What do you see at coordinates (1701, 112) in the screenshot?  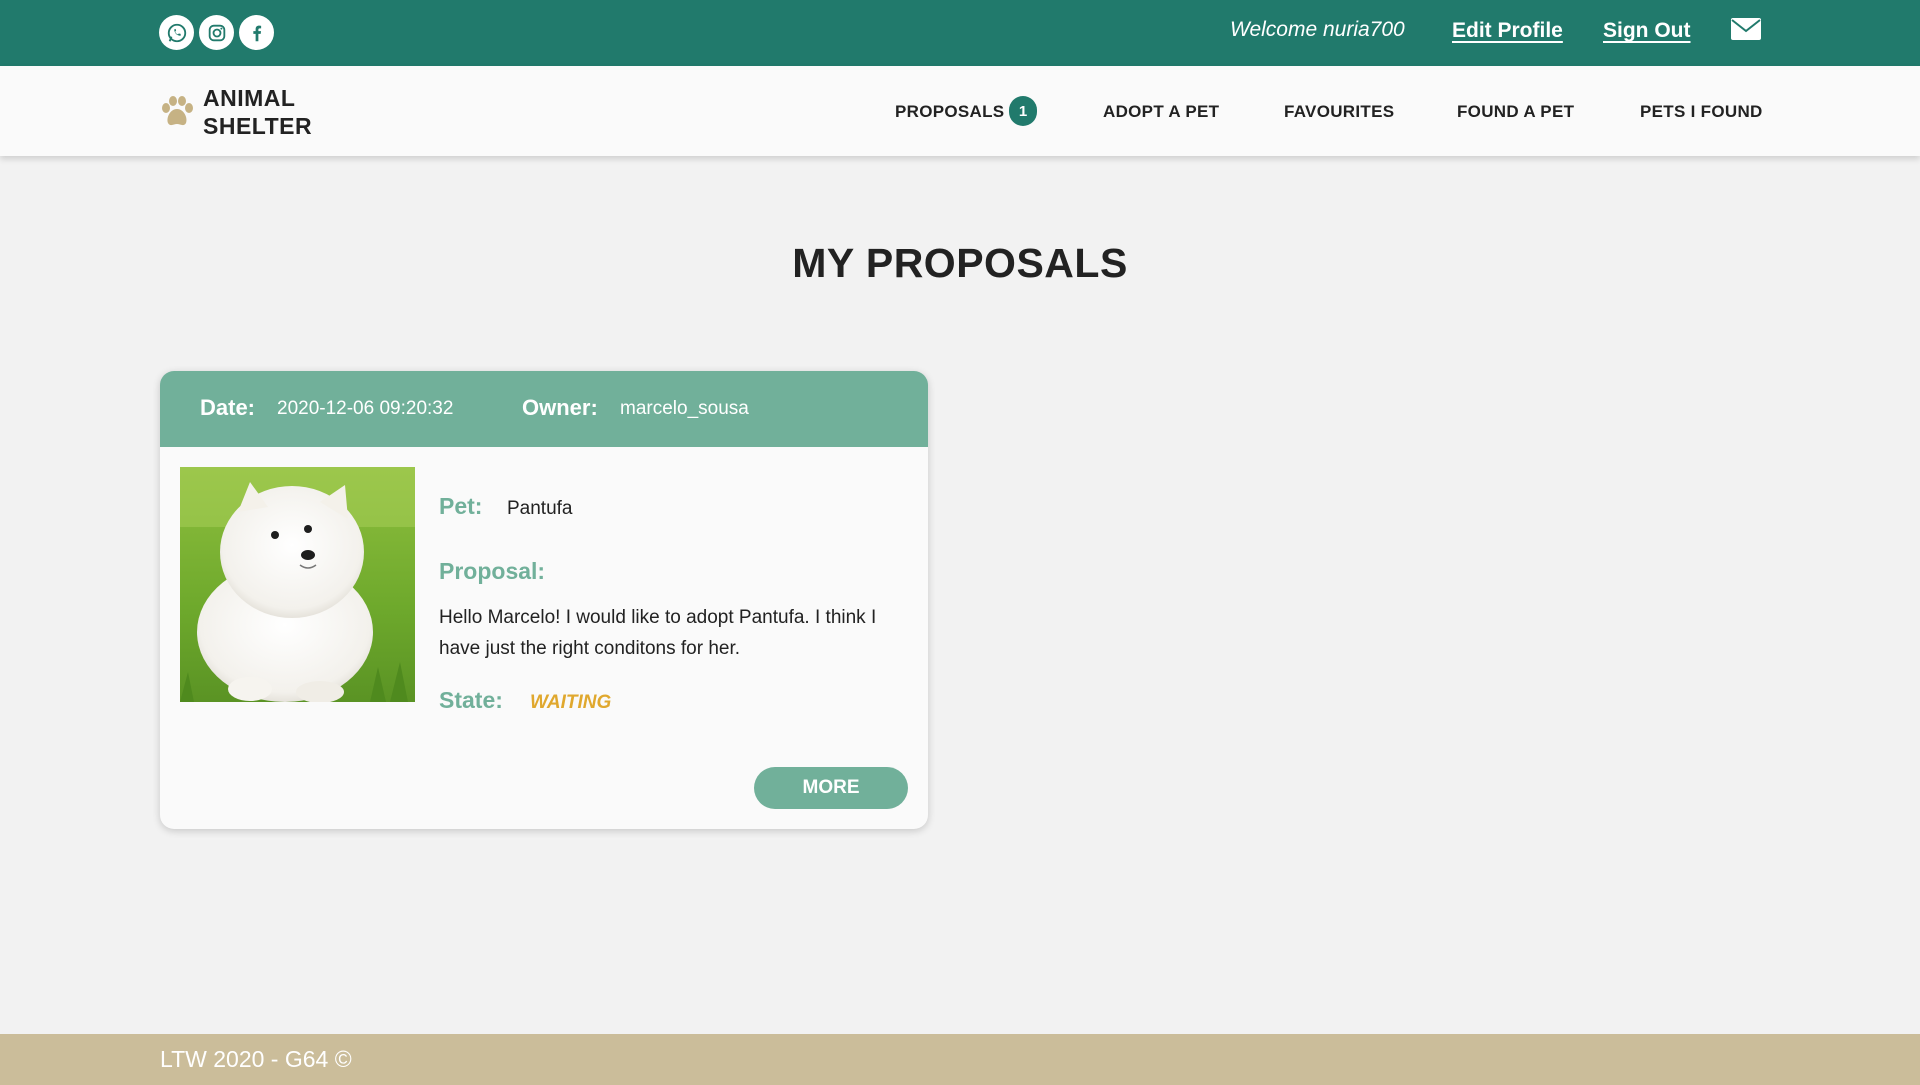 I see `nav-item-pets-i-found: PETS I FOUND` at bounding box center [1701, 112].